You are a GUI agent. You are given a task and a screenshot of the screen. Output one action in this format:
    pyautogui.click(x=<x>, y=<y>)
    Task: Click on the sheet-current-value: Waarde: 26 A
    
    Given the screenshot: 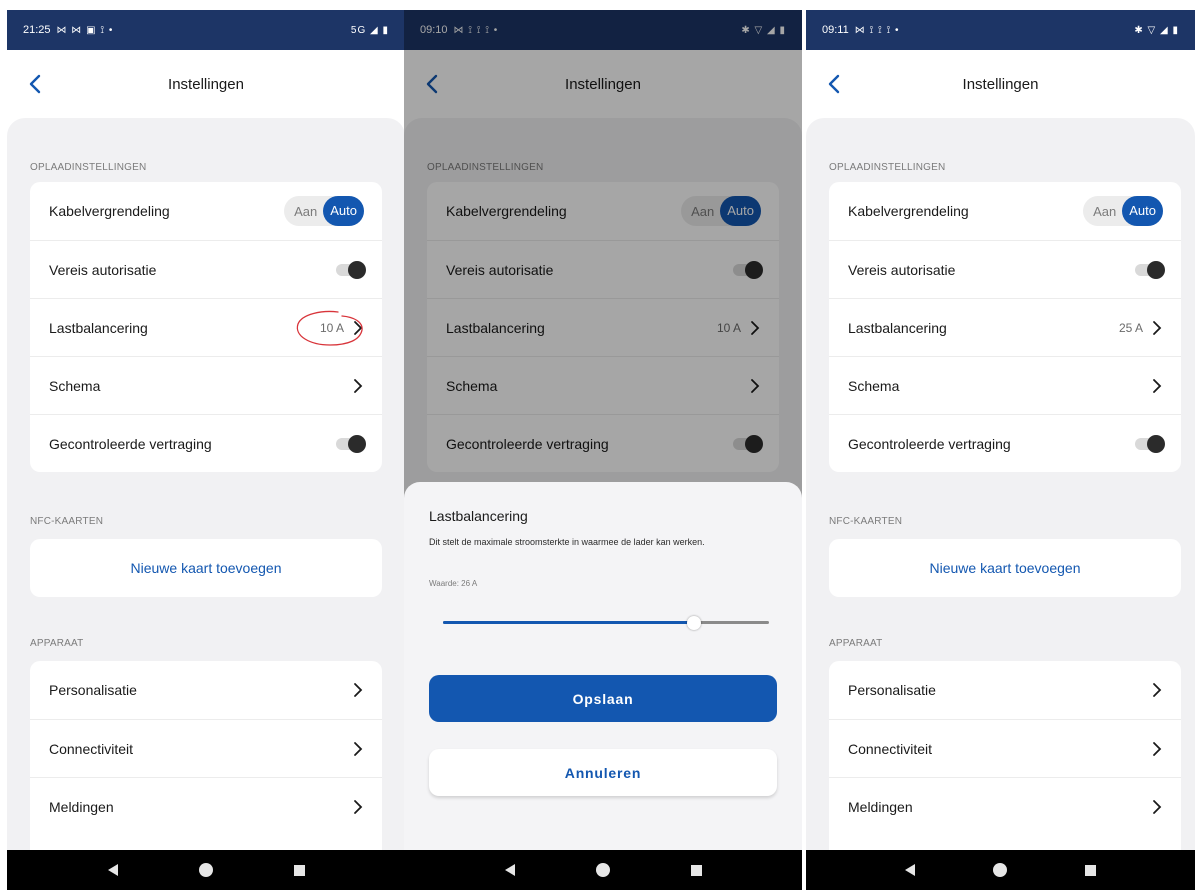 What is the action you would take?
    pyautogui.click(x=453, y=583)
    